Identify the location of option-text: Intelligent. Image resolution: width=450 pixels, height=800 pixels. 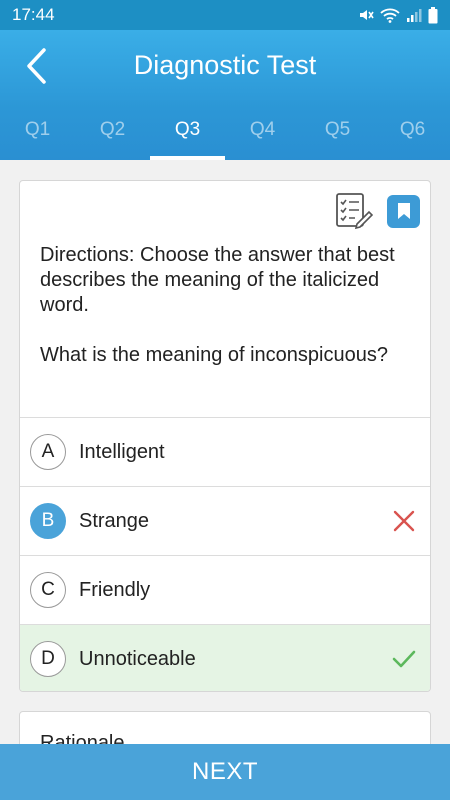
(122, 451).